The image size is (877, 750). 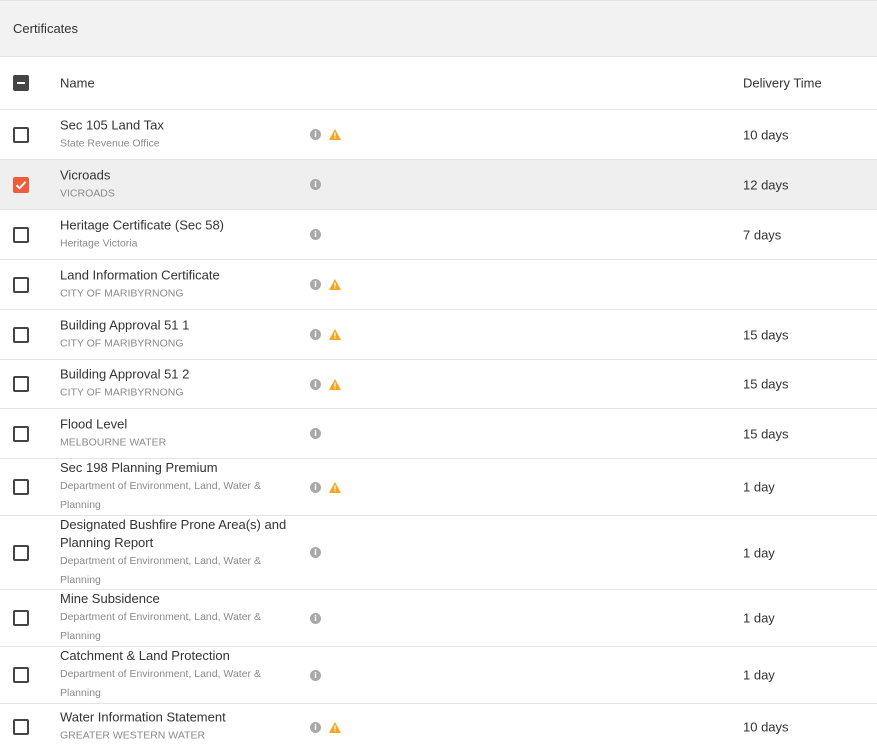 I want to click on table-header-row: Name Delivery Time, so click(x=438, y=83).